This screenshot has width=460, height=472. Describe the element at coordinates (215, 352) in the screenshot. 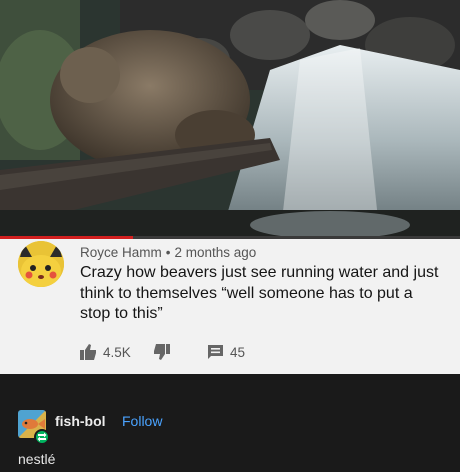

I see `reply-bubble-icon` at that location.